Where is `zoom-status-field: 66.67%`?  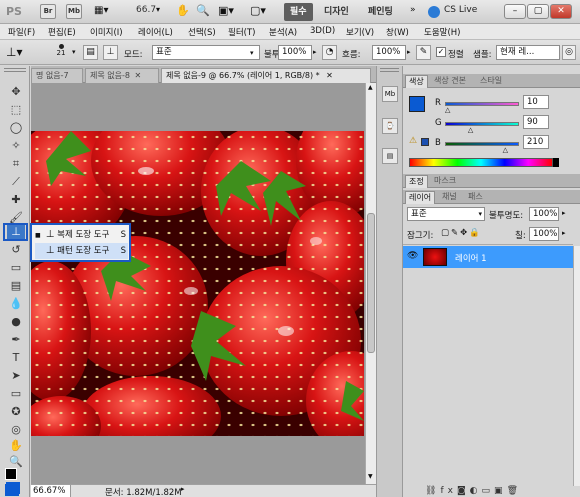
zoom-status-field: 66.67% is located at coordinates (51, 491).